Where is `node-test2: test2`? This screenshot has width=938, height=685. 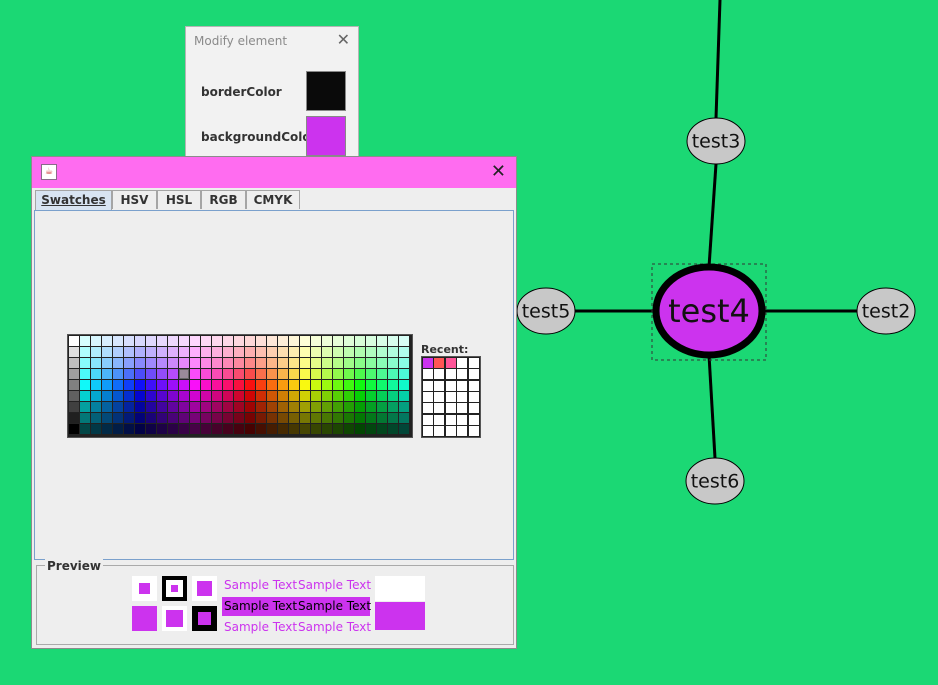 node-test2: test2 is located at coordinates (886, 311).